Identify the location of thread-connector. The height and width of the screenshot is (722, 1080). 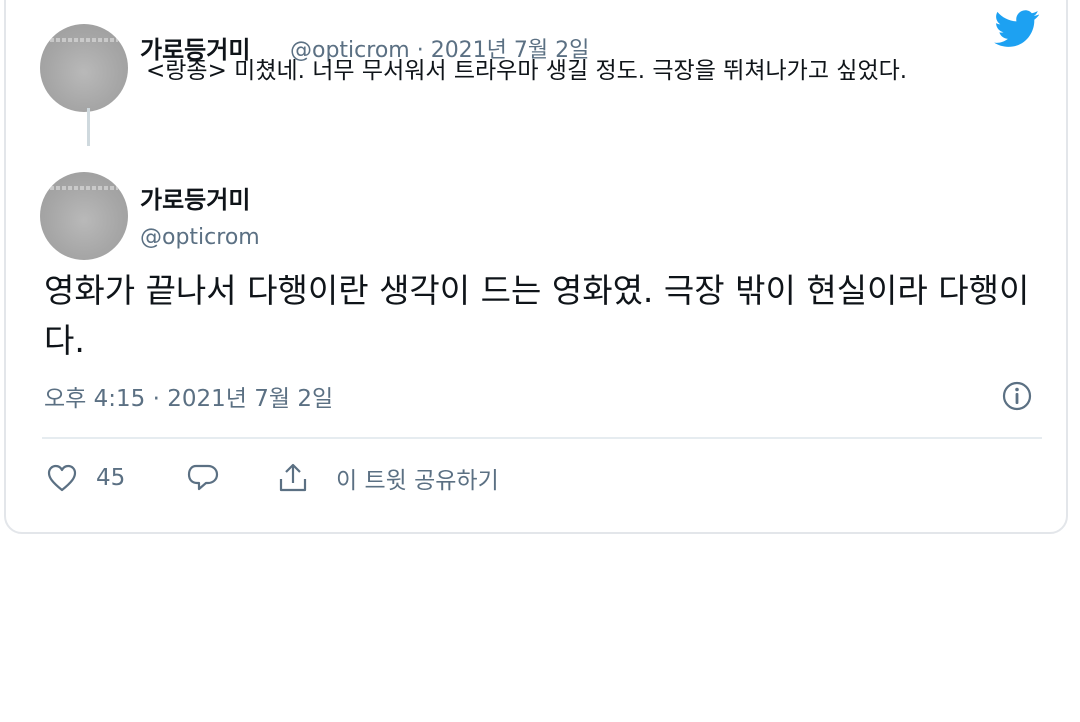
(88, 127).